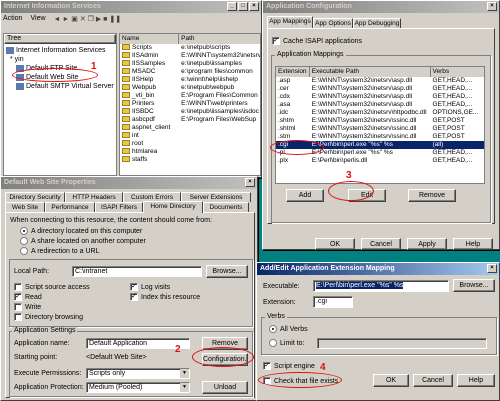 The image size is (500, 401). I want to click on script-source-checkbox, so click(18, 287).